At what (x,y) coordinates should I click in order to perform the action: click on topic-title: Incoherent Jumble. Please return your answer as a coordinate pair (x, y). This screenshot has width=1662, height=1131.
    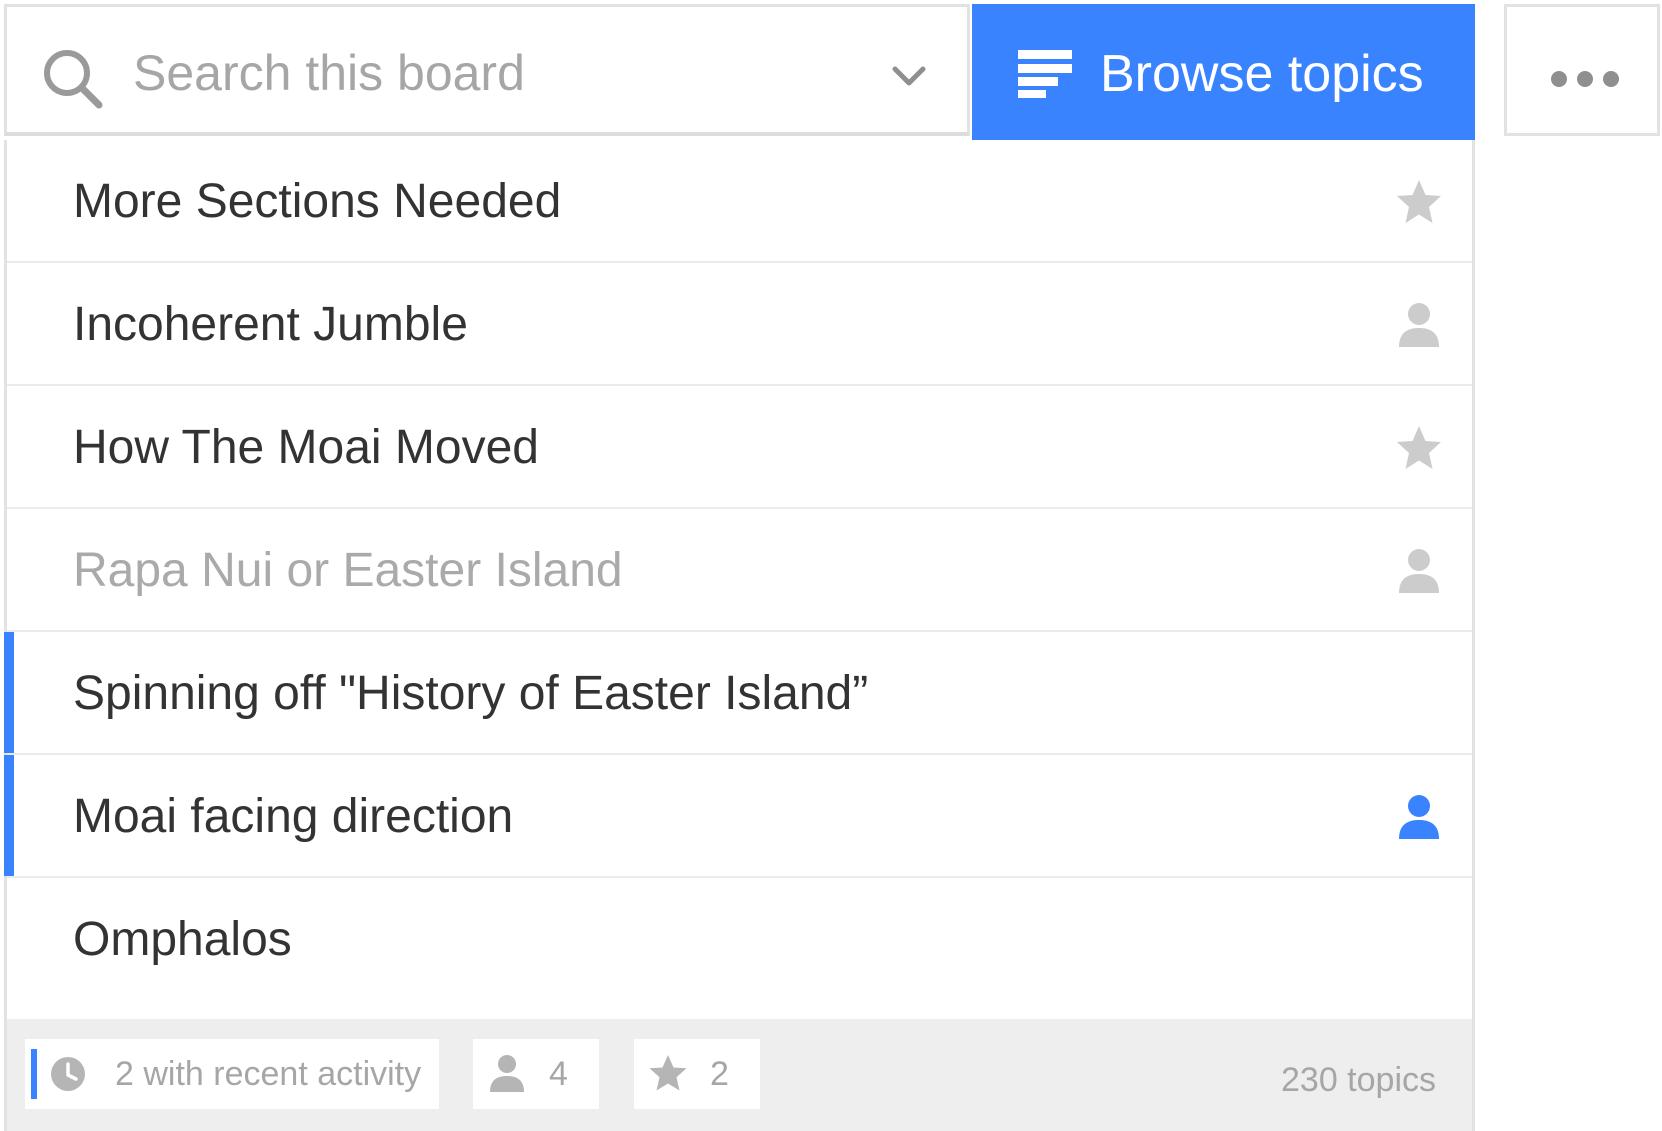
    Looking at the image, I should click on (270, 324).